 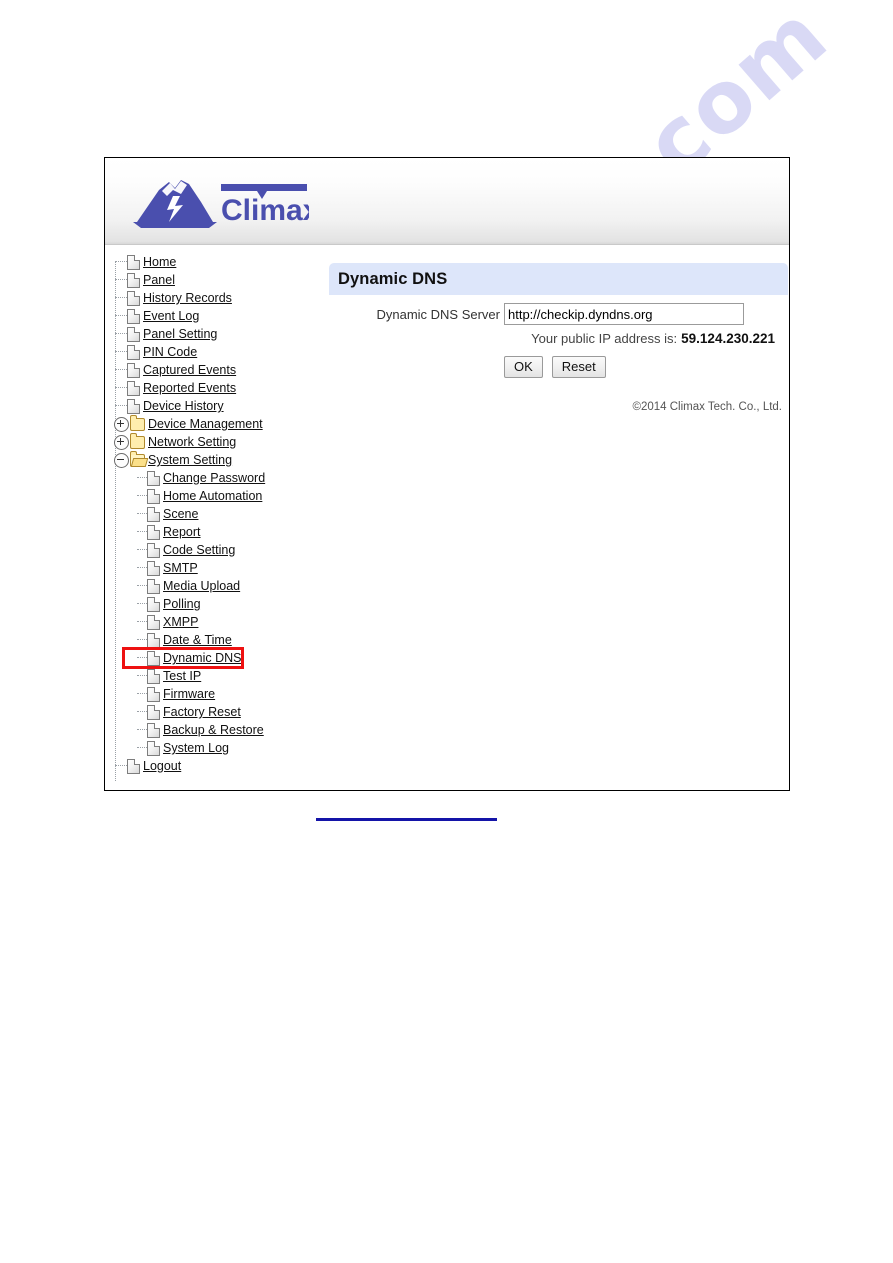 I want to click on folder-open-icon, so click(x=137, y=458).